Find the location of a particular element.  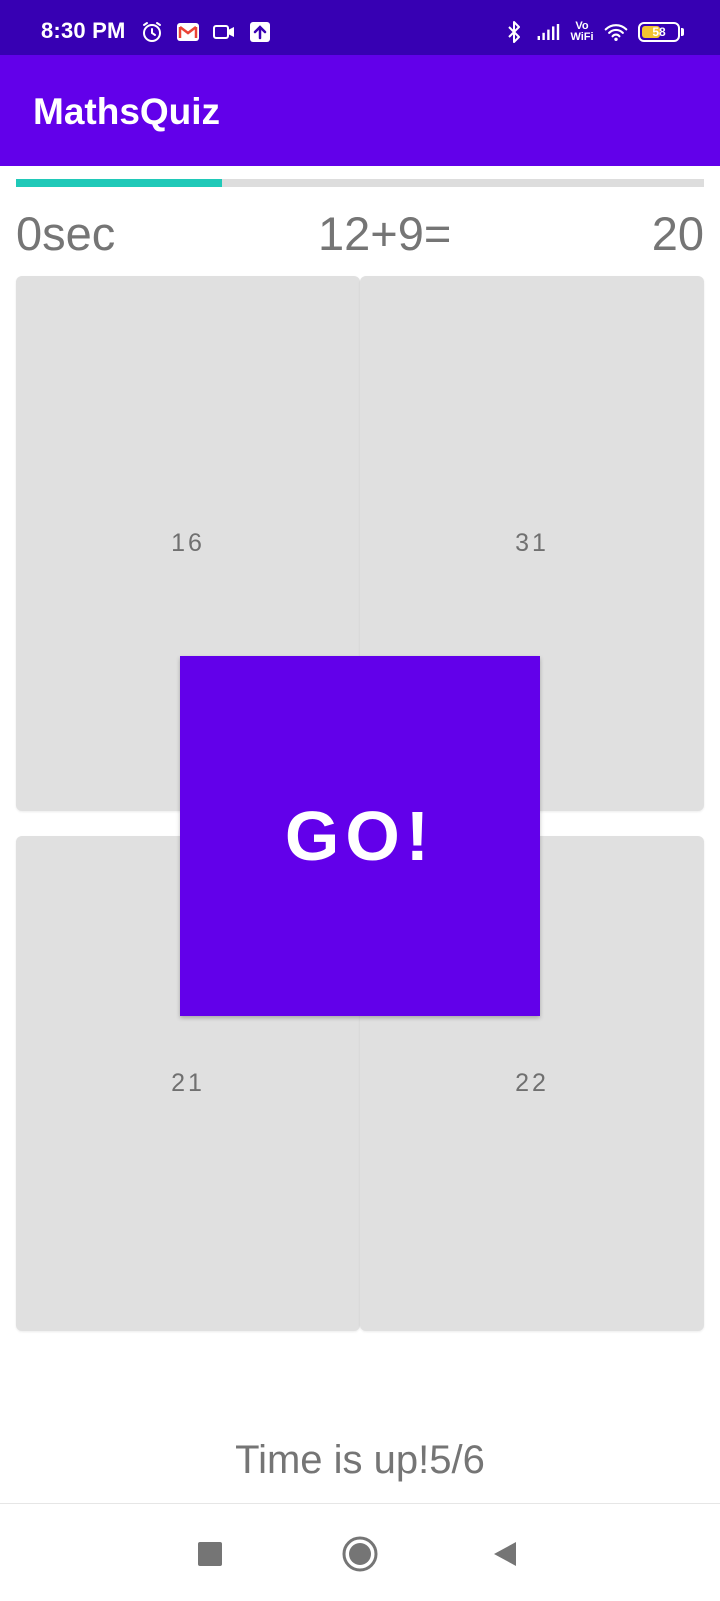

navigation-bar is located at coordinates (360, 1552).